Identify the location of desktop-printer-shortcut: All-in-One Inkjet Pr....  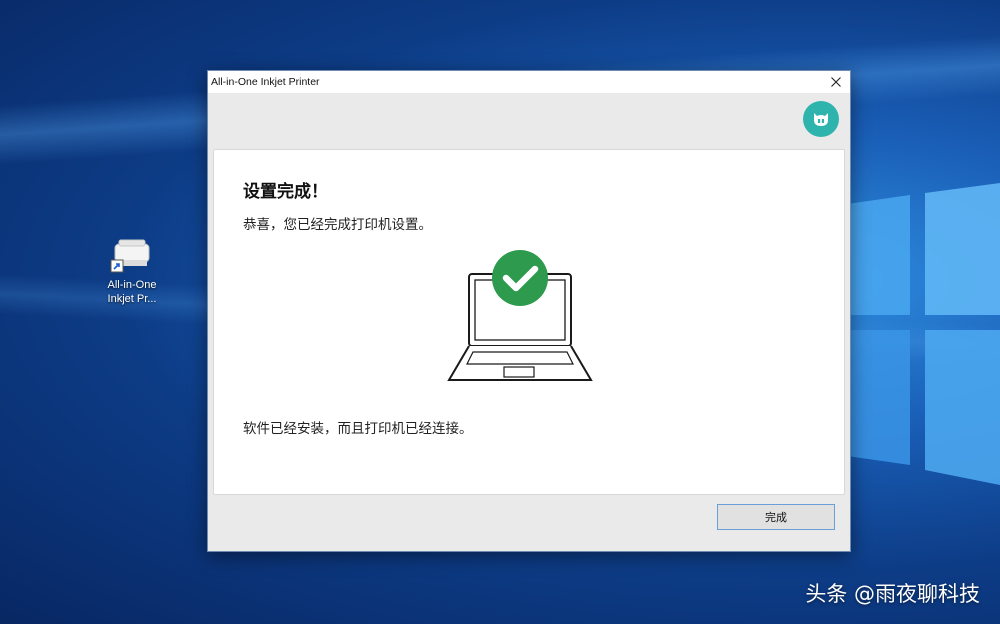
(132, 272).